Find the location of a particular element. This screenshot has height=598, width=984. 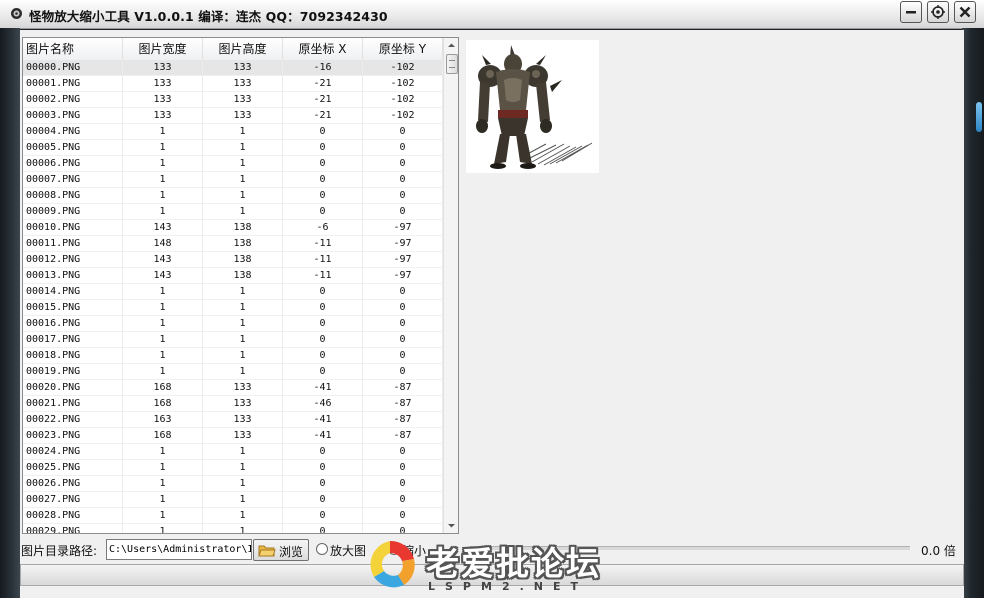

table-row: 00018.PNG 1 1 0 0 is located at coordinates (233, 356).